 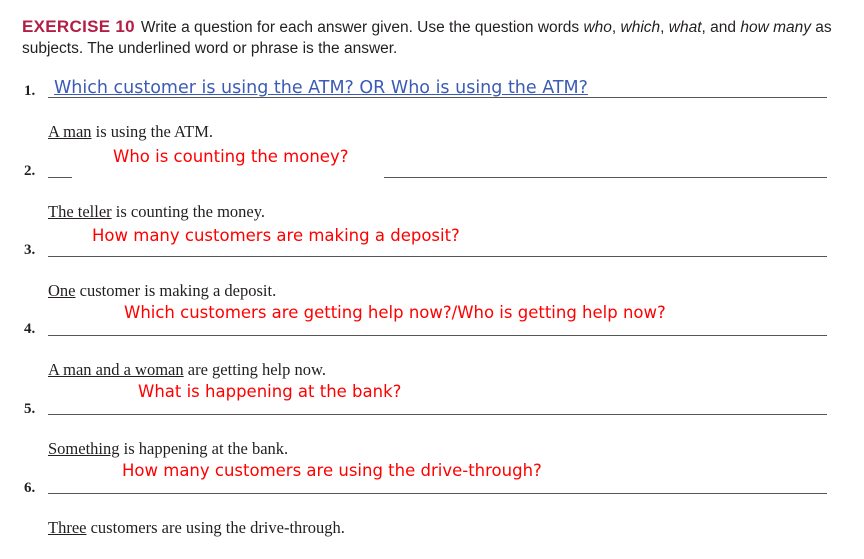 What do you see at coordinates (269, 391) in the screenshot?
I see `answer-text: What is happening at the bank?` at bounding box center [269, 391].